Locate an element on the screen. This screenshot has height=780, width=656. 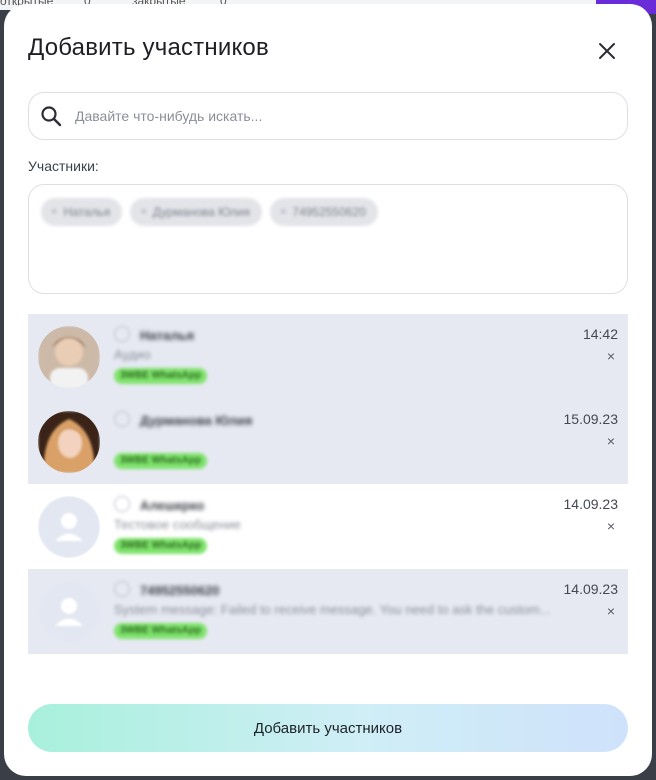
contact-name: Алешкрко is located at coordinates (172, 505).